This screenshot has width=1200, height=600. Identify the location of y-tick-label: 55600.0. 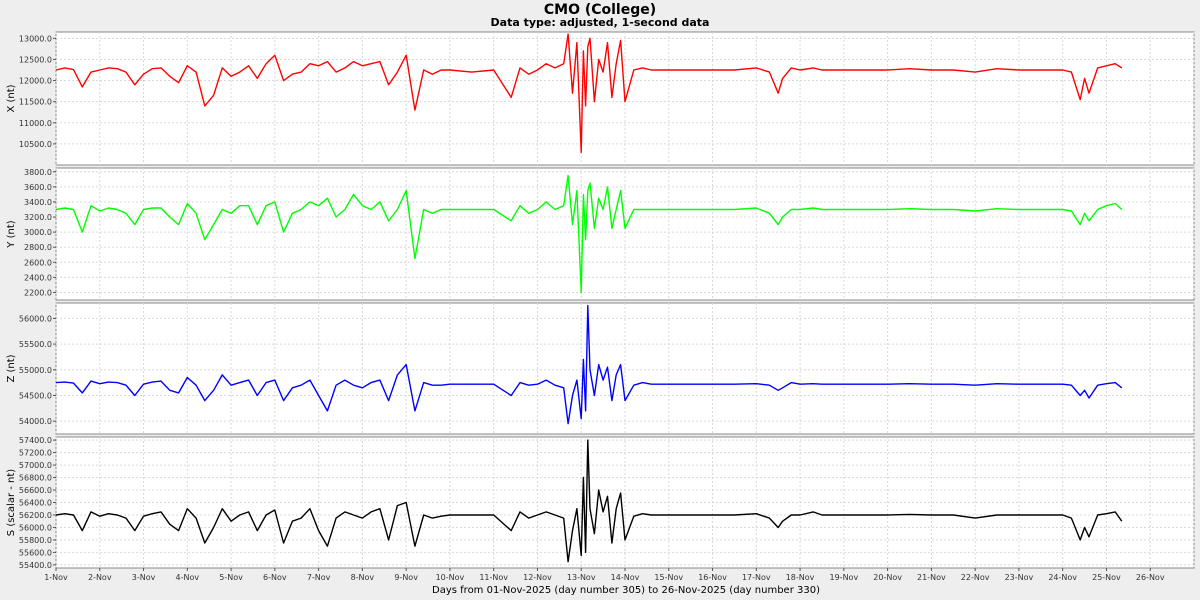
(35, 552).